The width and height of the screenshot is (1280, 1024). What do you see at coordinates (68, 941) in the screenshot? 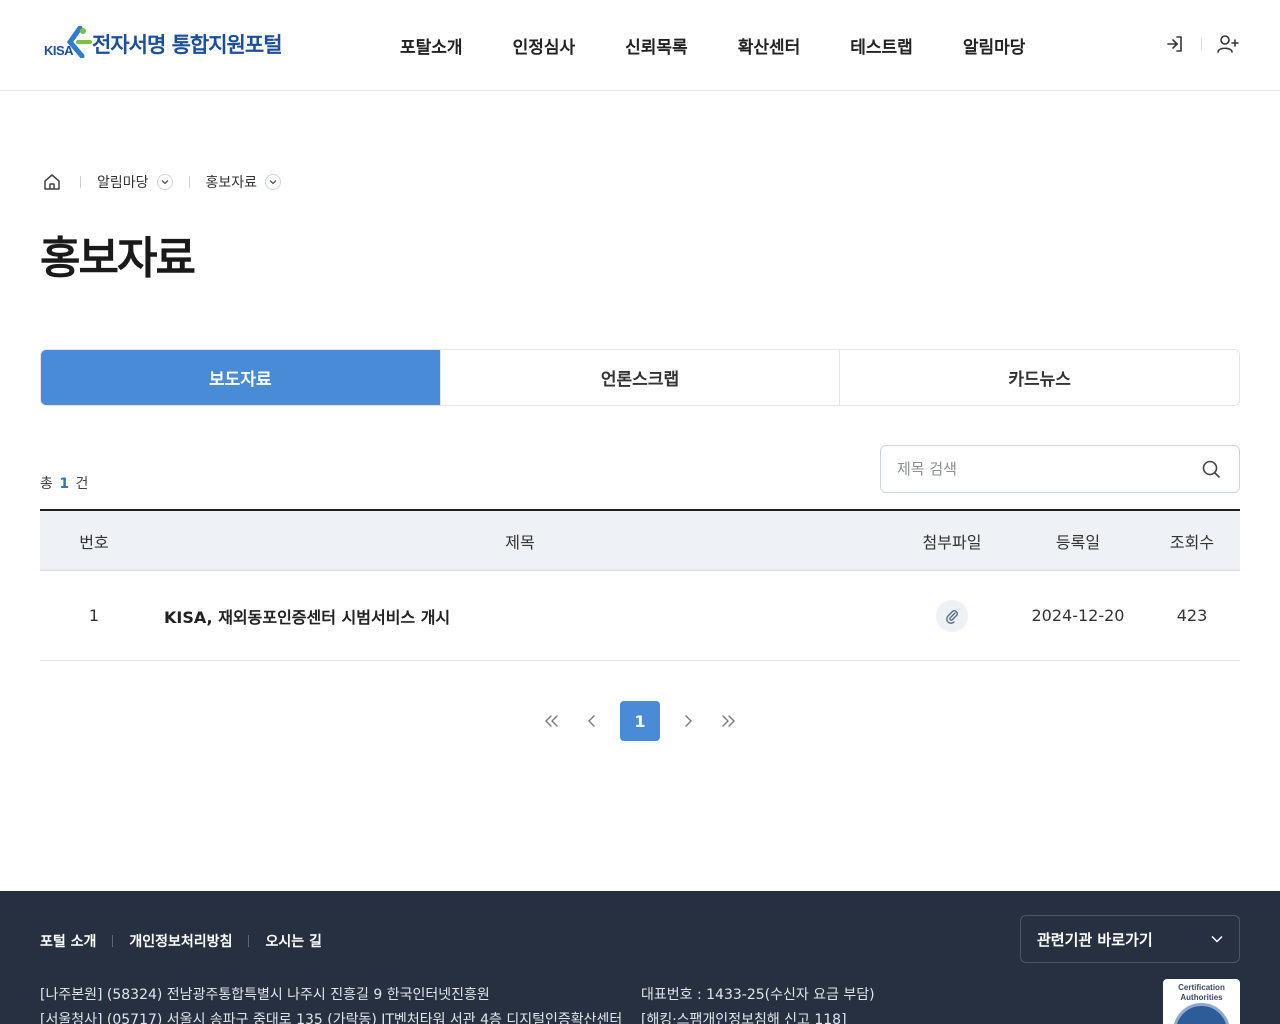
I see `footer-link-portal-intro: 포털 소개` at bounding box center [68, 941].